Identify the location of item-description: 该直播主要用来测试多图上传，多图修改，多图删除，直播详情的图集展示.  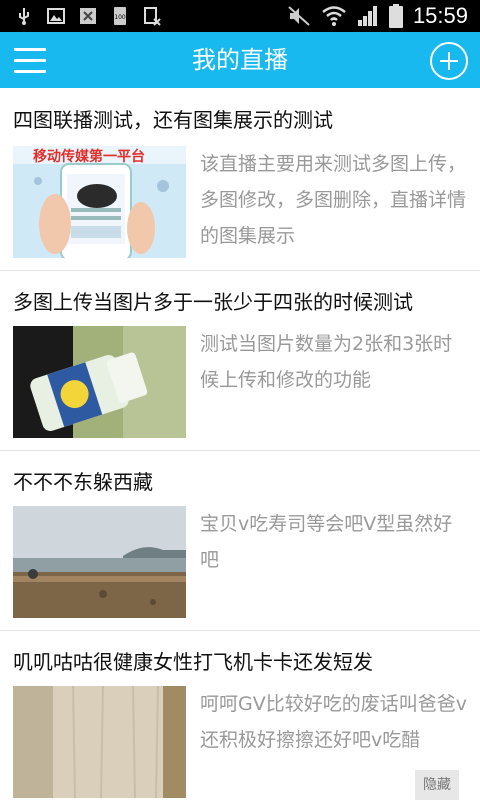
(333, 200).